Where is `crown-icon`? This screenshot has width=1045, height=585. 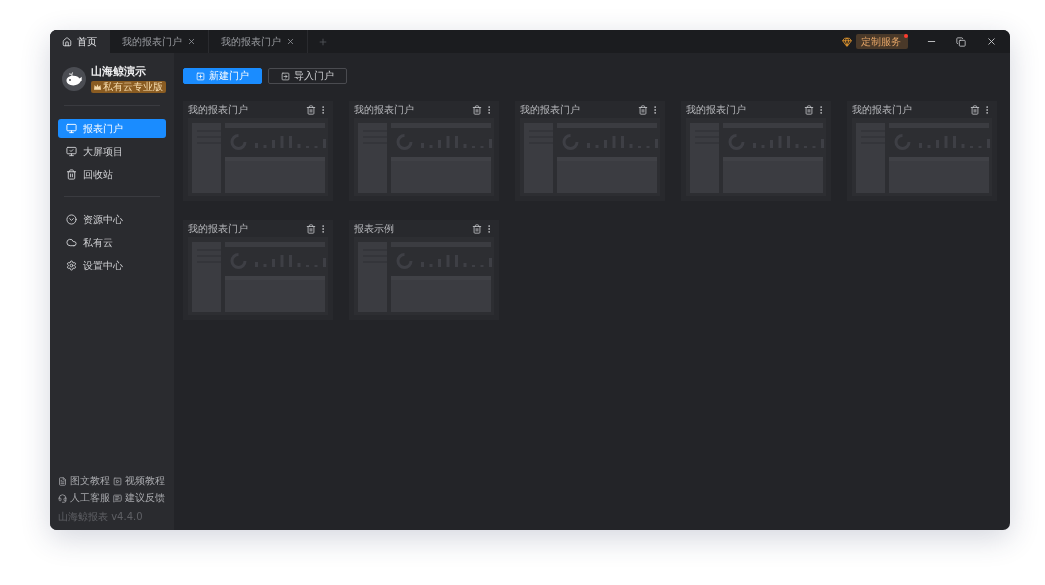 crown-icon is located at coordinates (97, 87).